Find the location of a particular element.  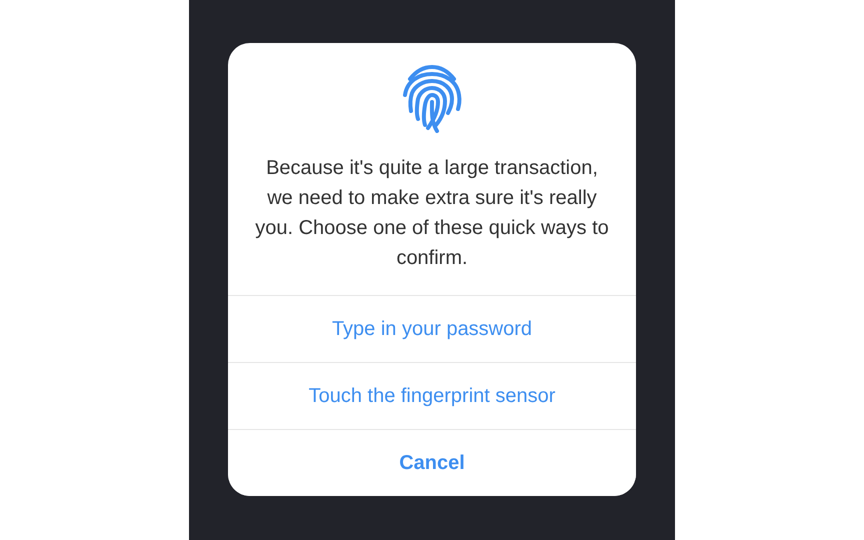

dialog-message: Because it's quite a large transaction, we need to make extra sure it's really you. Choose one of these quick ways to confirm. is located at coordinates (432, 213).